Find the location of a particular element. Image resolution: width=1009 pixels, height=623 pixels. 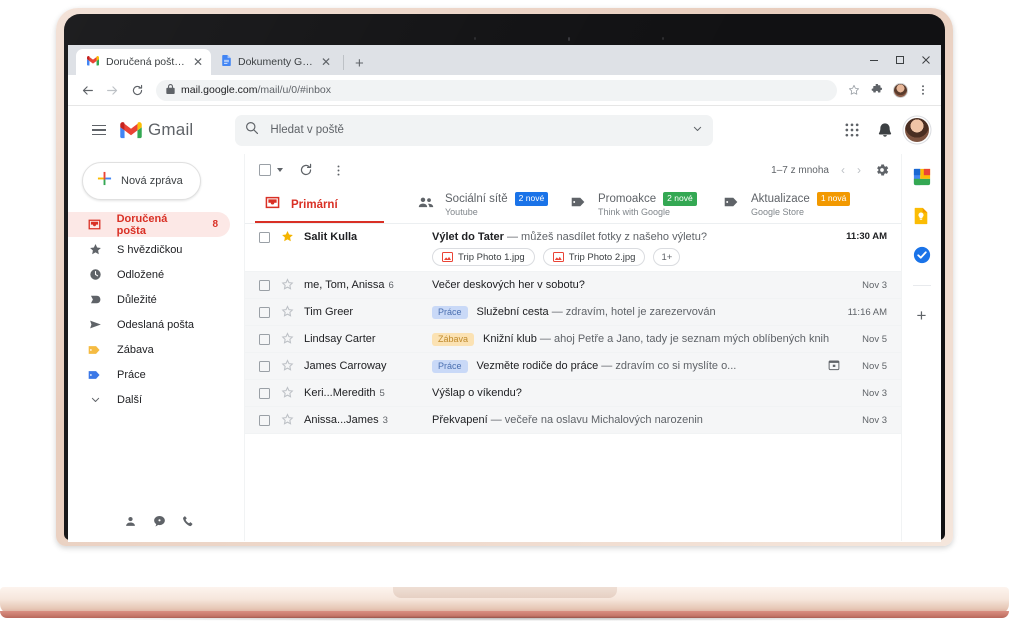

tab-promotions: Promoakce 2 nové Think with Google is located at coordinates (637, 204).